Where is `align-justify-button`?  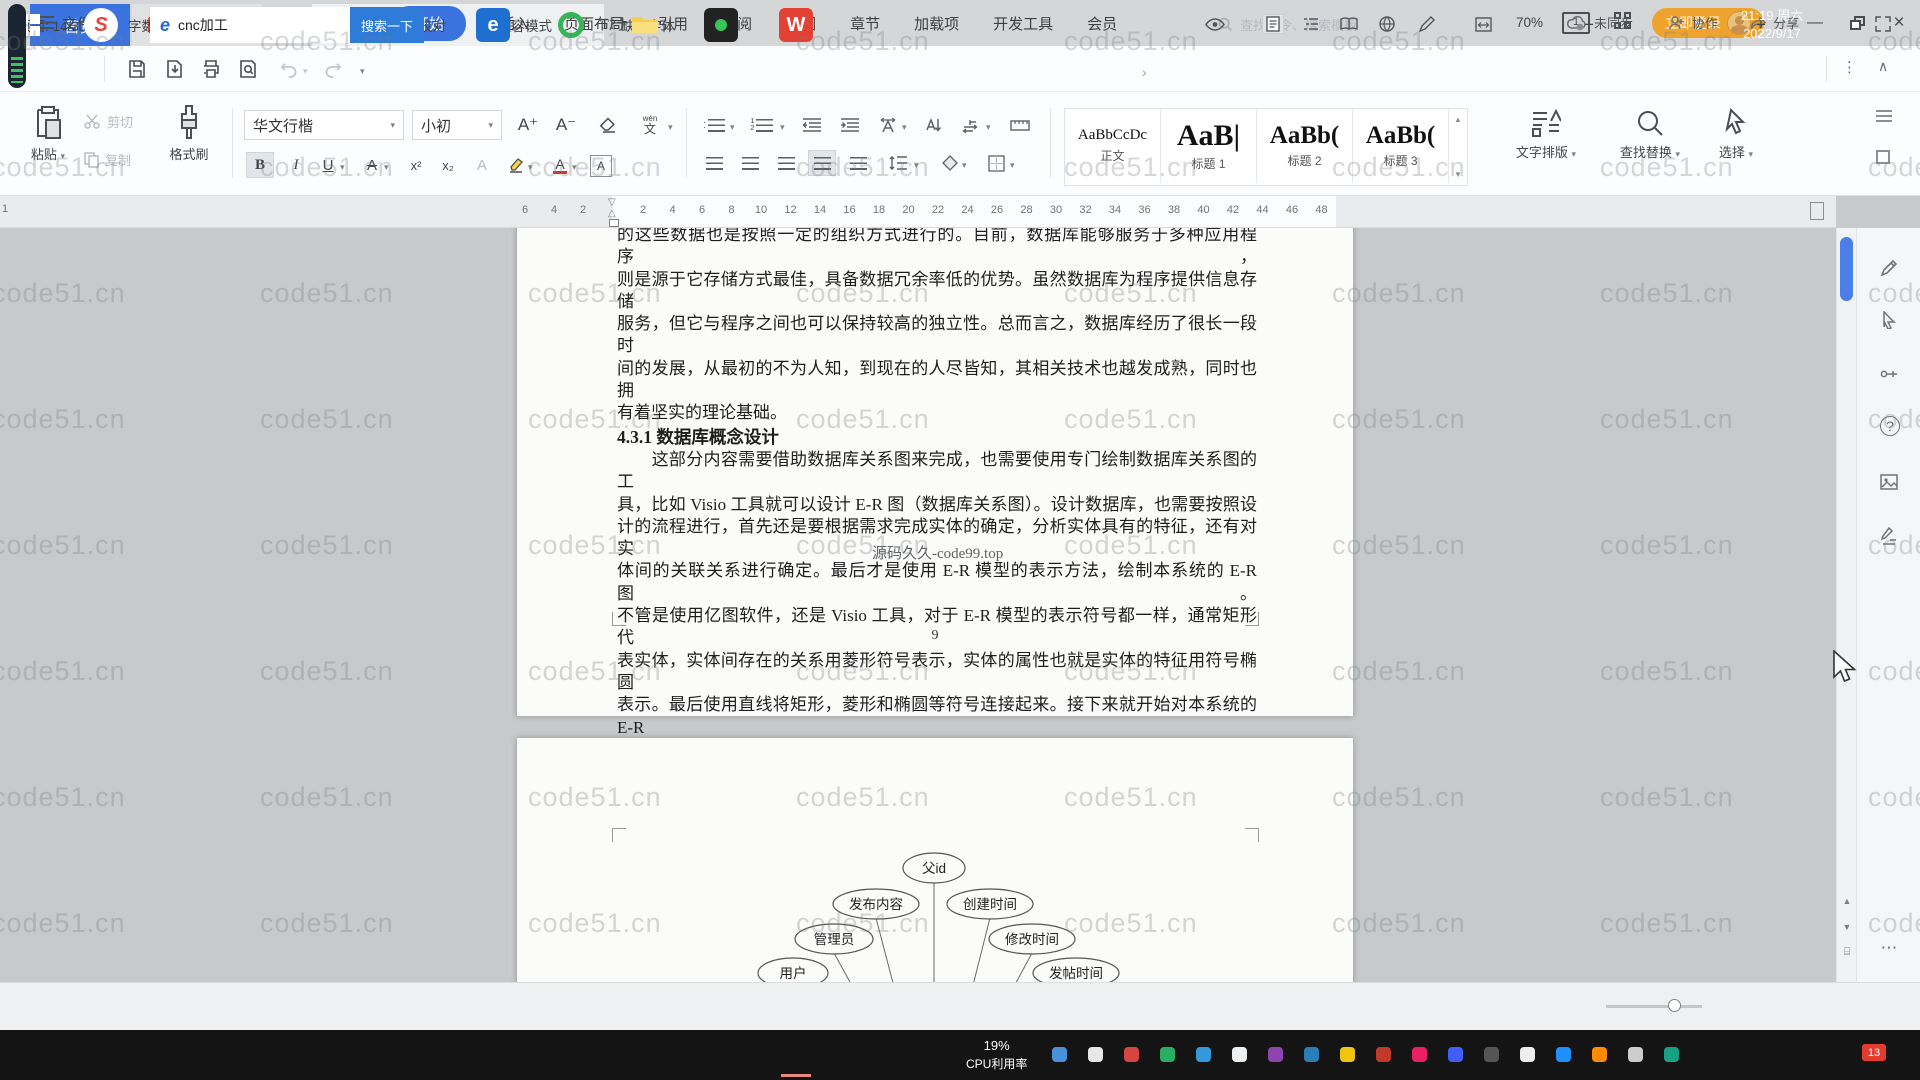 align-justify-button is located at coordinates (822, 163).